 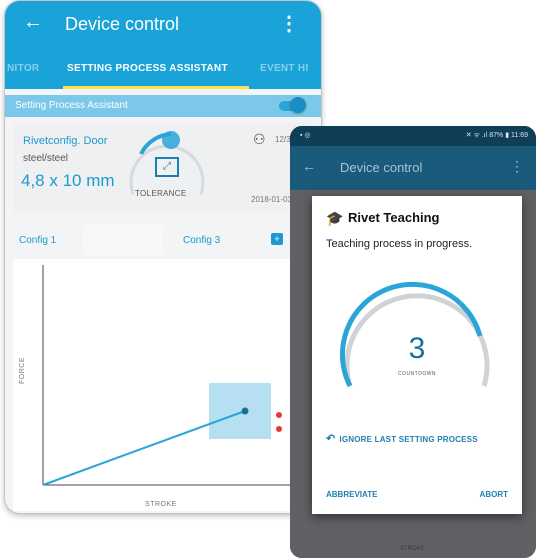 I want to click on rivet-material: steel/steel, so click(x=46, y=158).